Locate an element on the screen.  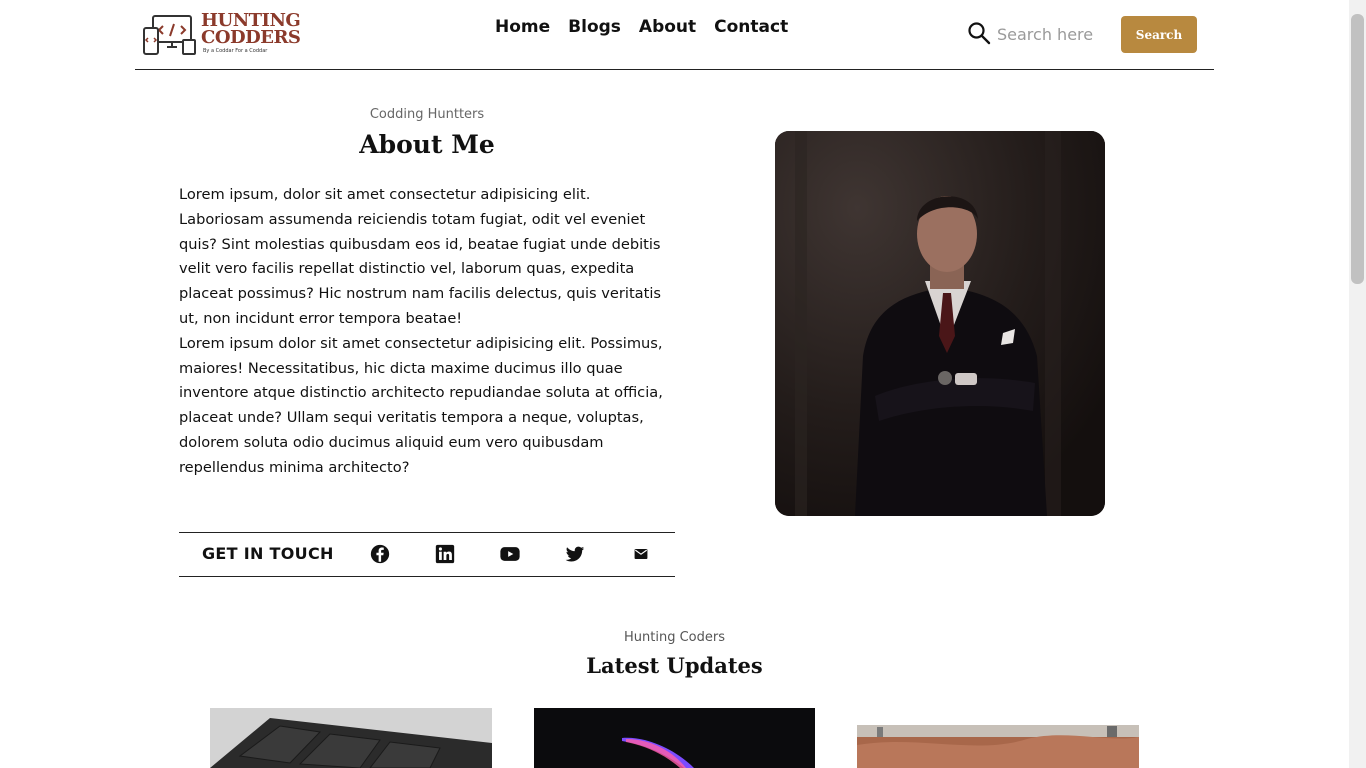
logo-tagline: By a Coddar For a Coddar is located at coordinates (235, 51).